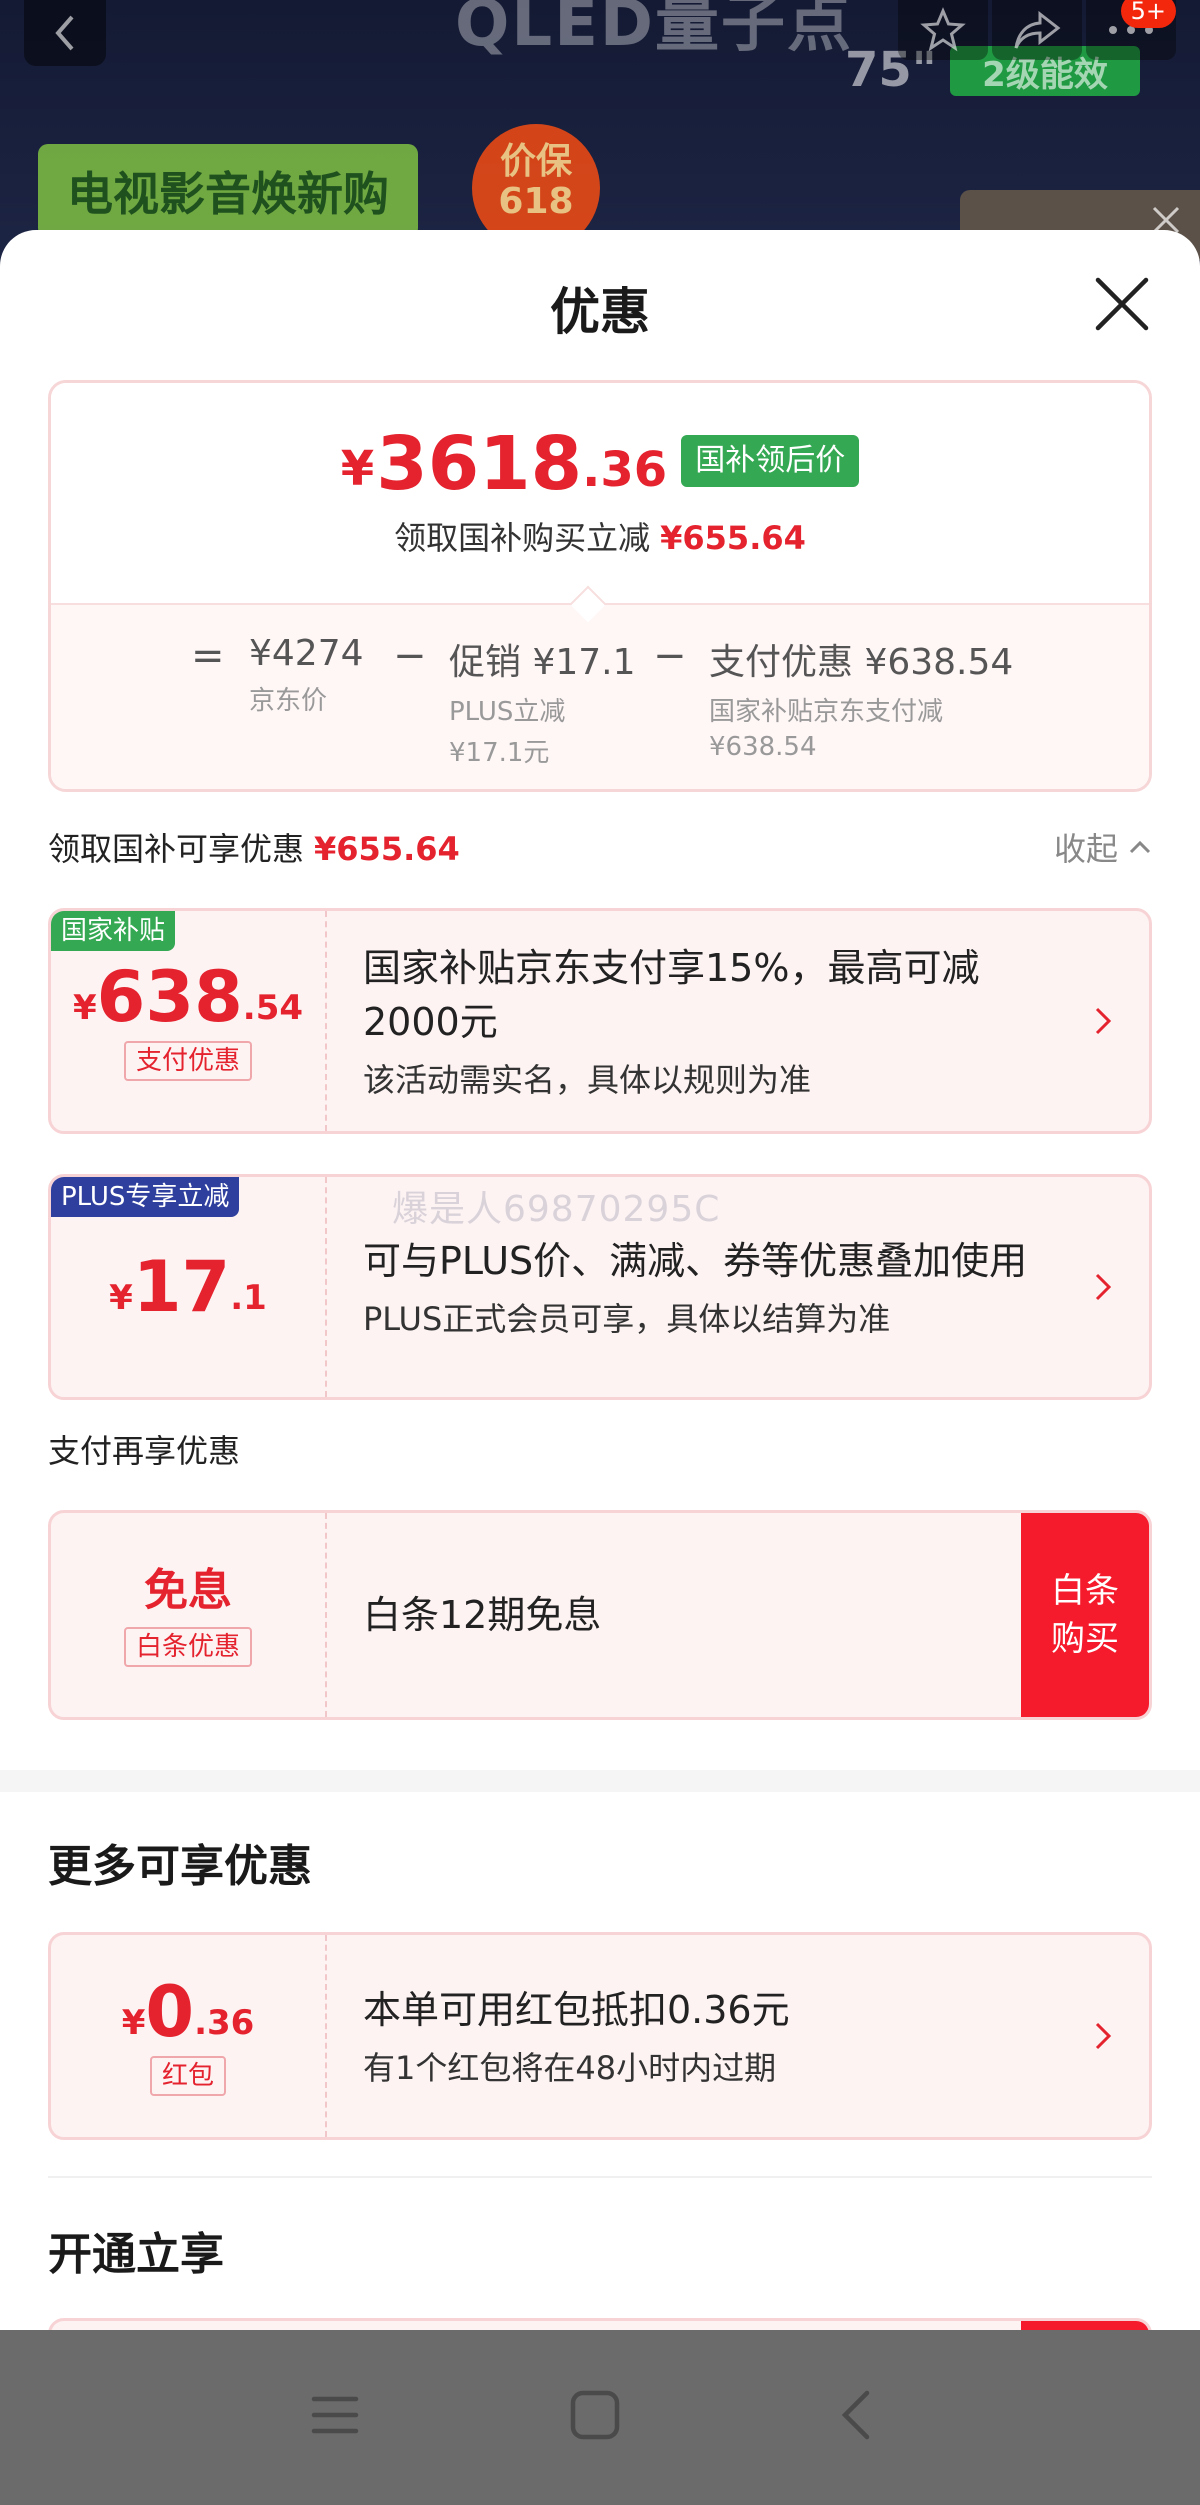  I want to click on more-discounts-title: 更多可享优惠, so click(180, 1866).